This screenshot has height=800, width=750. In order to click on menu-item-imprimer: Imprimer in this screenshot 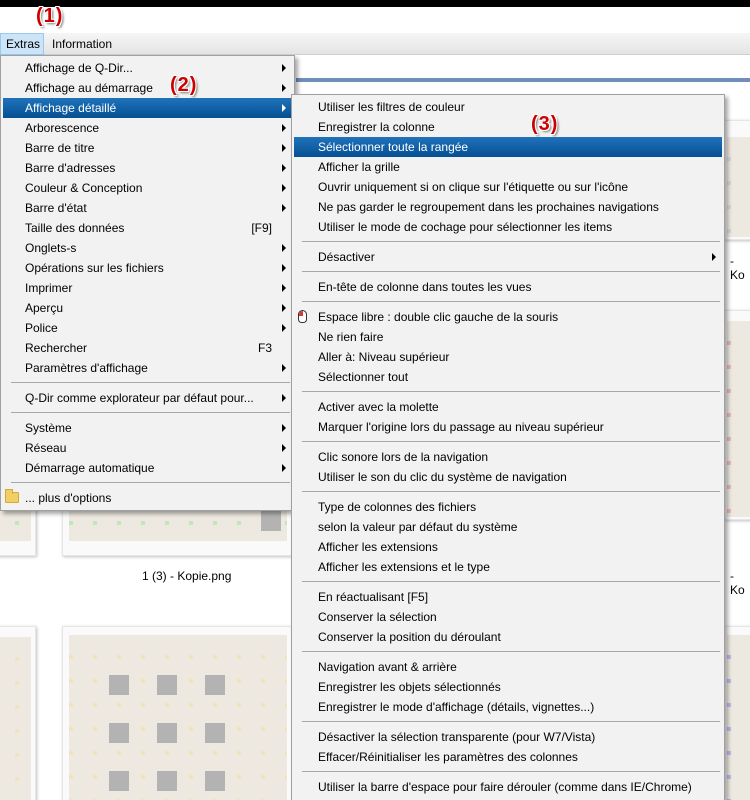, I will do `click(147, 288)`.